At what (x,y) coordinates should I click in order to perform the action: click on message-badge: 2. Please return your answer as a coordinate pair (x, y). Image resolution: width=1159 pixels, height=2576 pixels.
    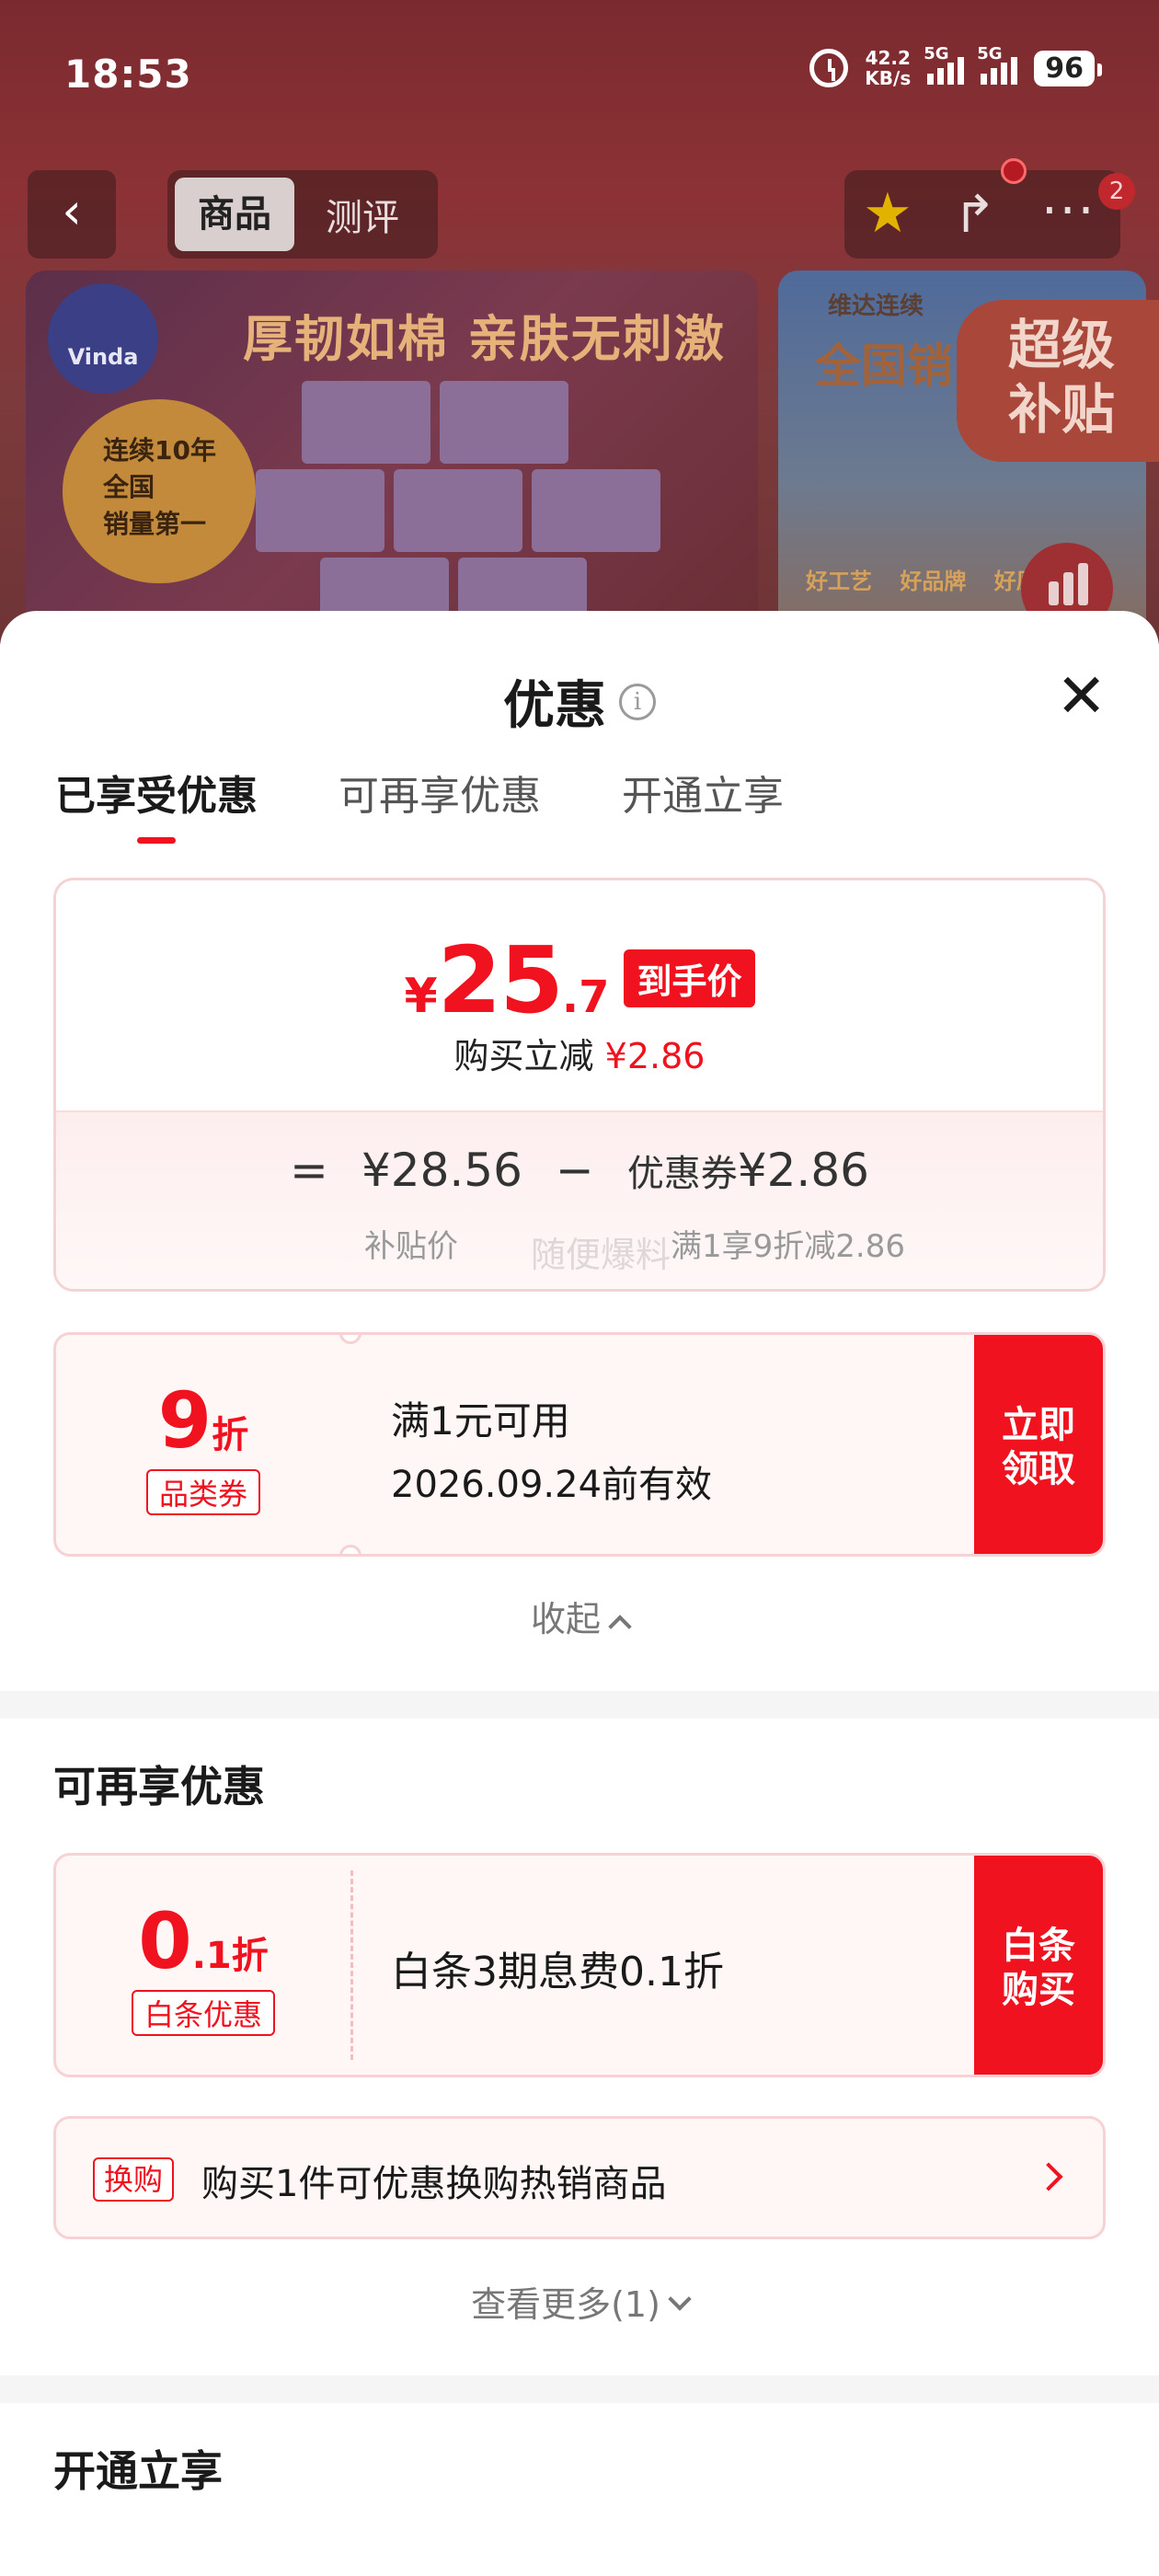
    Looking at the image, I should click on (1116, 191).